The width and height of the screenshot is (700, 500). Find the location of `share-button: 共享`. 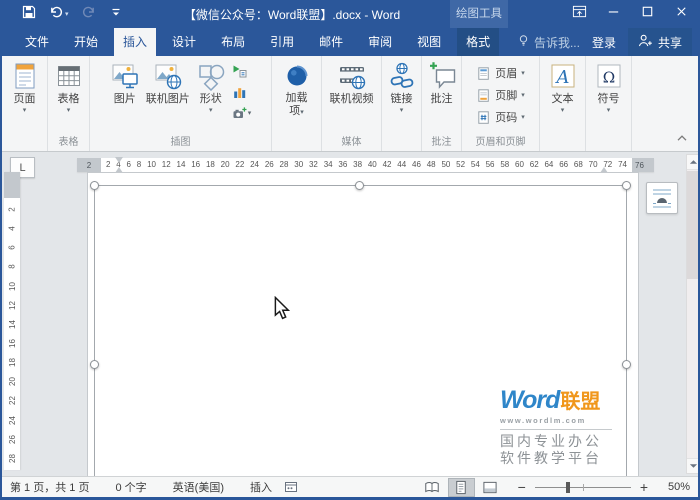

share-button: 共享 is located at coordinates (659, 42).